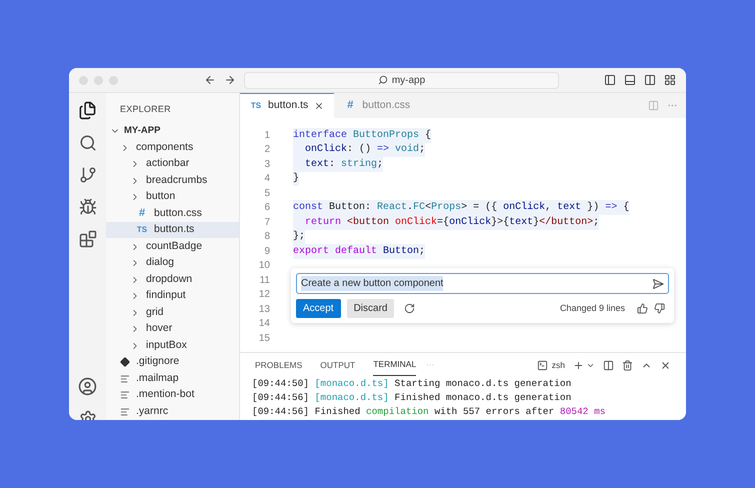 The image size is (755, 488). Describe the element at coordinates (278, 365) in the screenshot. I see `panel-tab: PROBLEMS` at that location.